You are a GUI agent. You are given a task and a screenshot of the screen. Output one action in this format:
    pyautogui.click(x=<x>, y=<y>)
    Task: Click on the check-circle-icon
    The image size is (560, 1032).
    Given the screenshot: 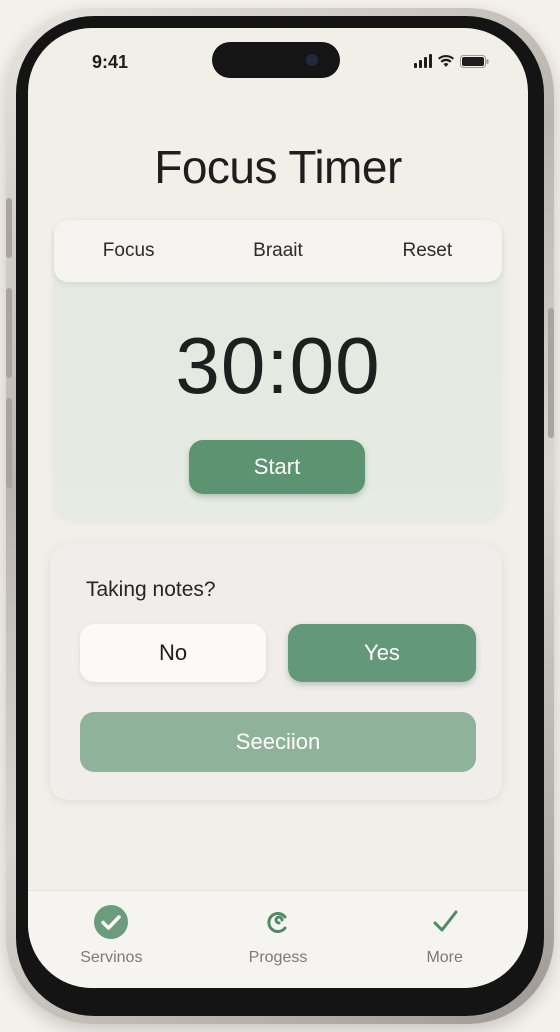 What is the action you would take?
    pyautogui.click(x=111, y=922)
    